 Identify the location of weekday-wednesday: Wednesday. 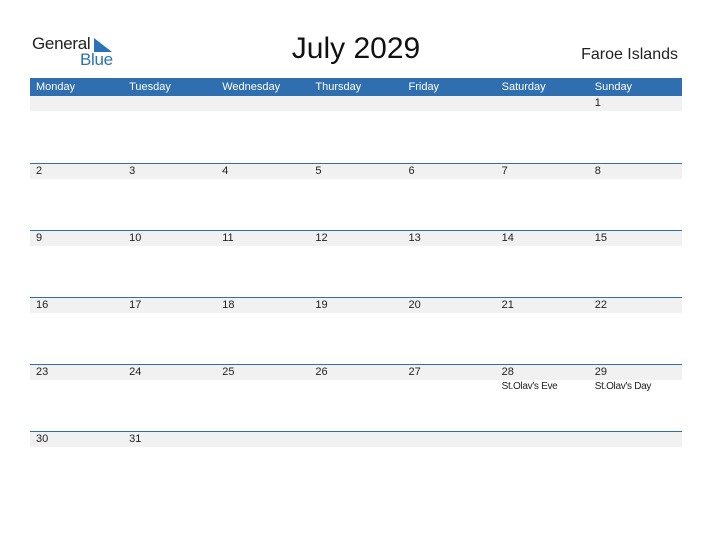
(251, 87).